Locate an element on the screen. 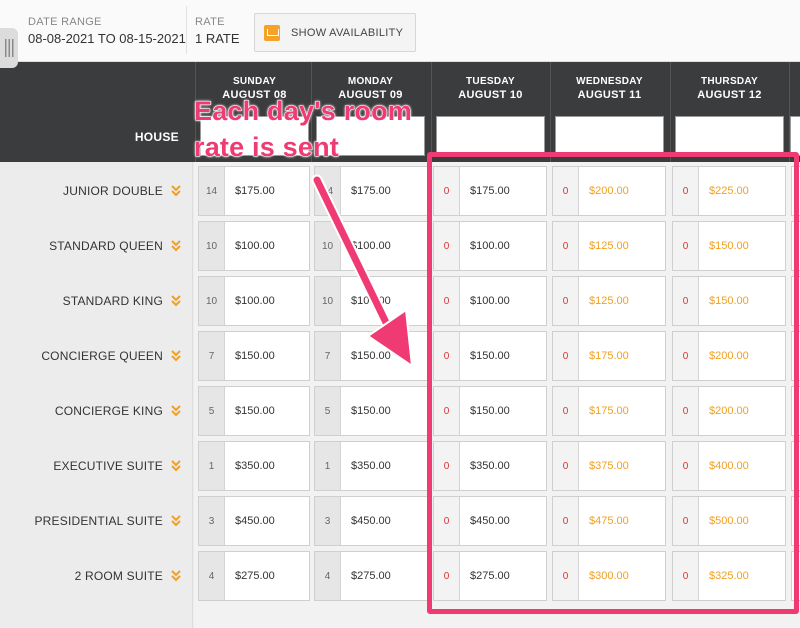 Image resolution: width=800 pixels, height=628 pixels. rate-cell: ★0$400.00 is located at coordinates (729, 466).